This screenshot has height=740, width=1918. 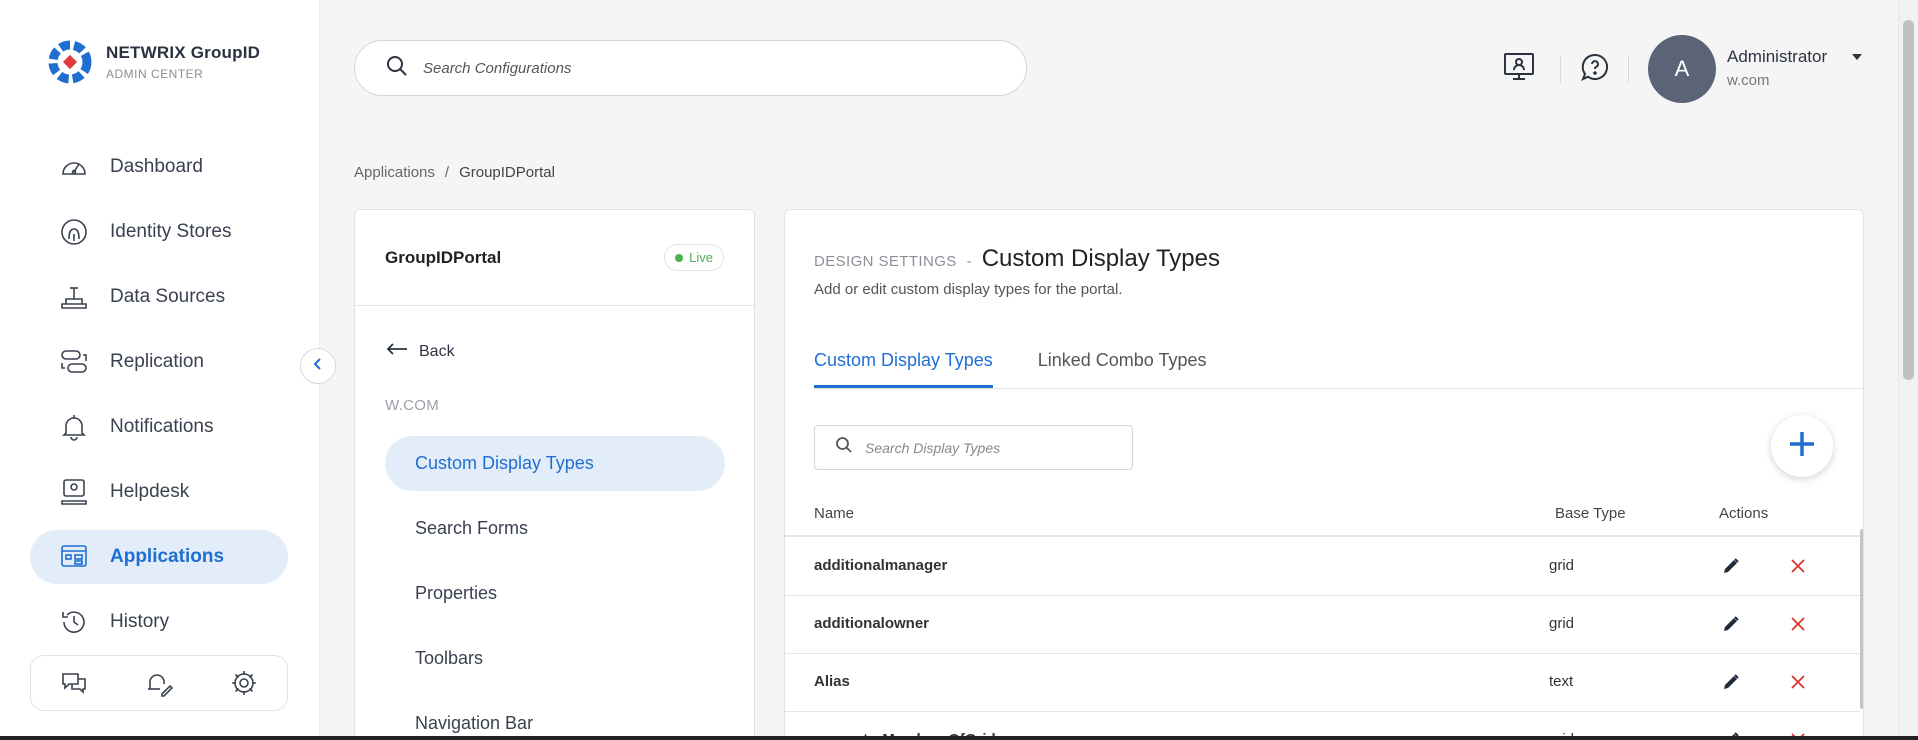 I want to click on section-label: DESIGN SETTINGS, so click(x=885, y=261).